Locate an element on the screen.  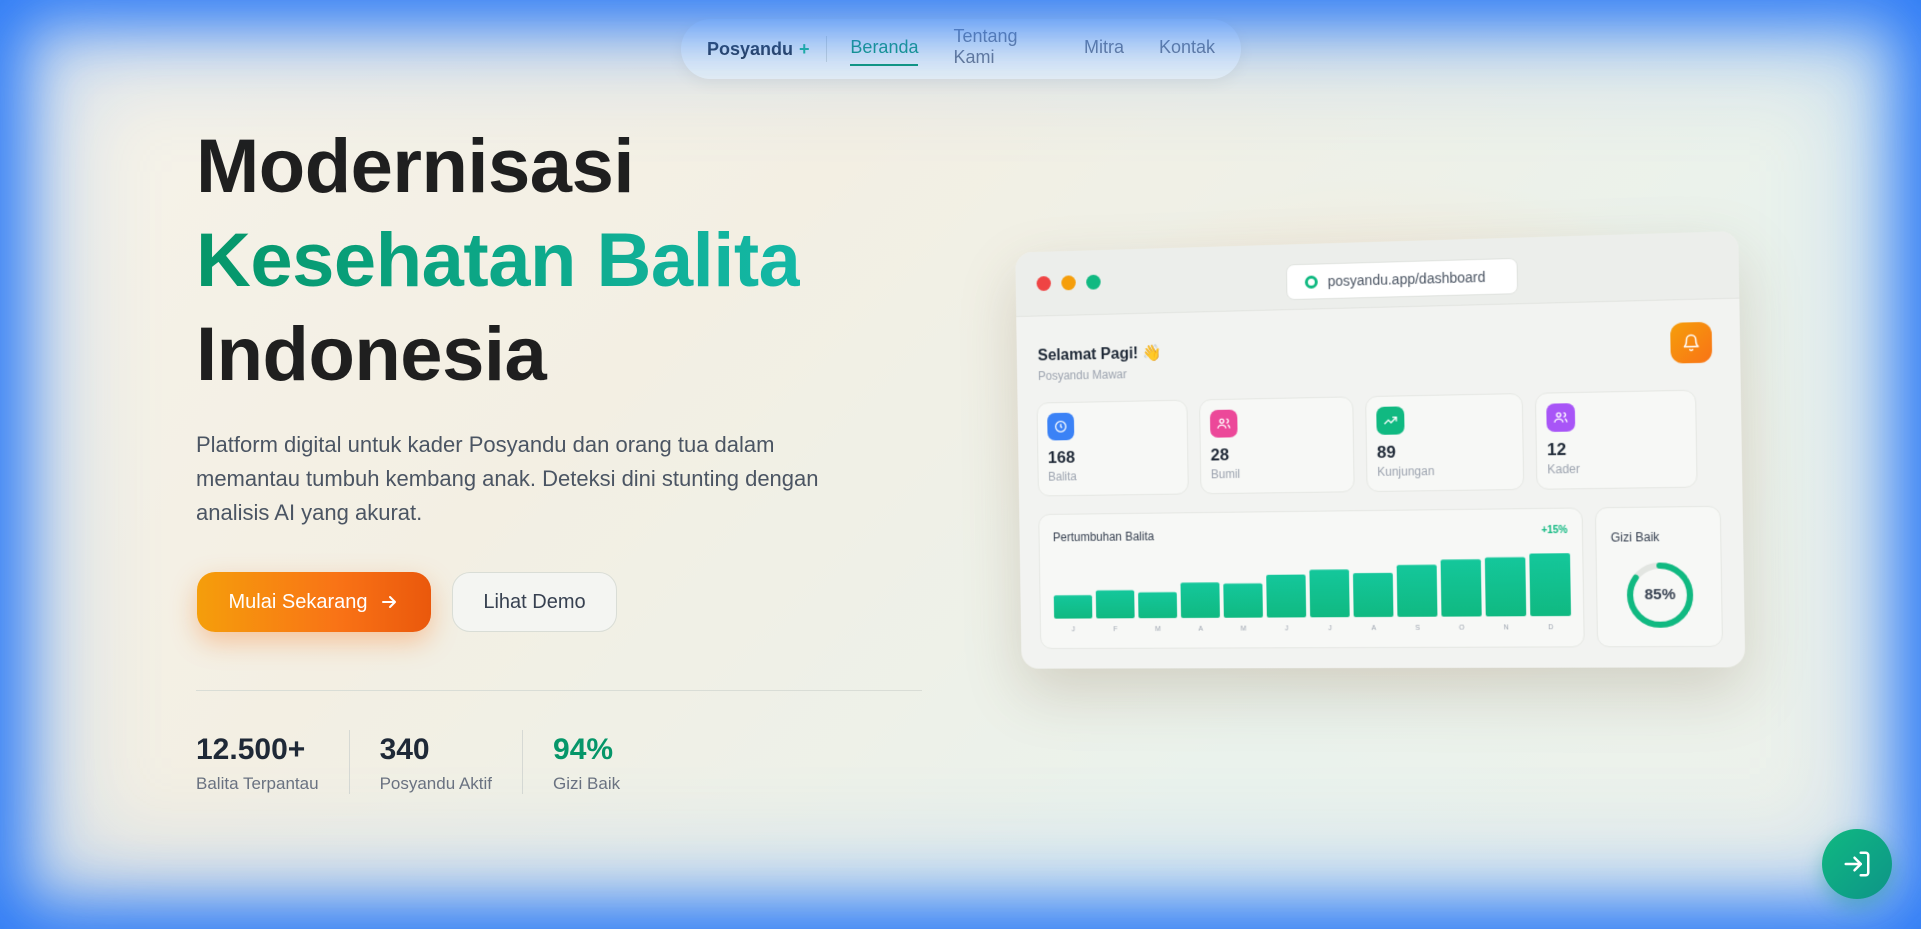
maximize-dot-icon is located at coordinates (1093, 282).